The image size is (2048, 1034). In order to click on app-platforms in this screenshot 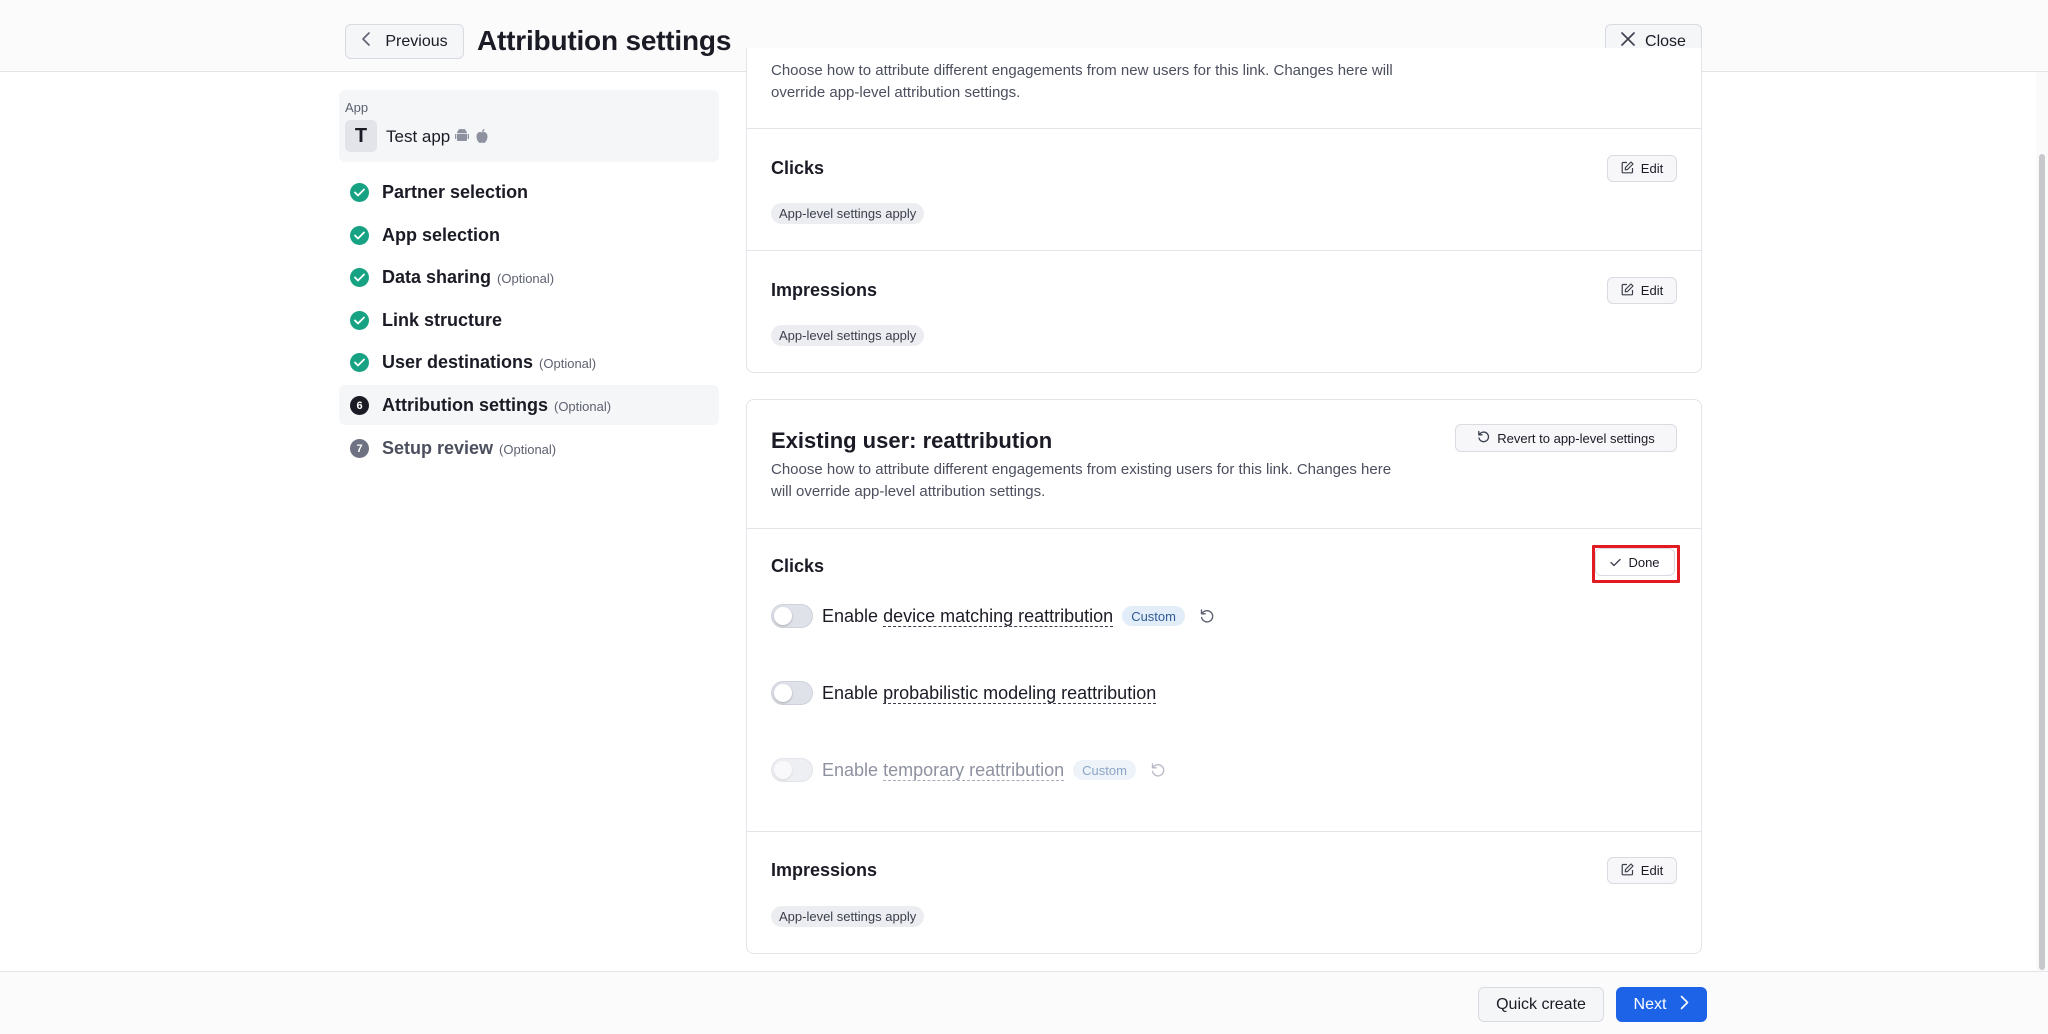, I will do `click(472, 138)`.